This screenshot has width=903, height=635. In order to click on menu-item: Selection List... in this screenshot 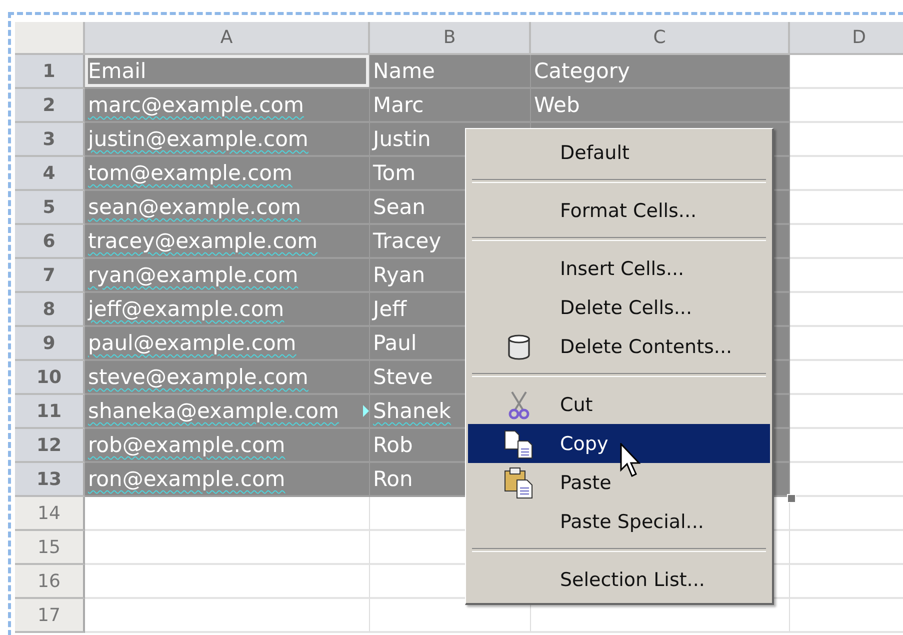, I will do `click(619, 579)`.